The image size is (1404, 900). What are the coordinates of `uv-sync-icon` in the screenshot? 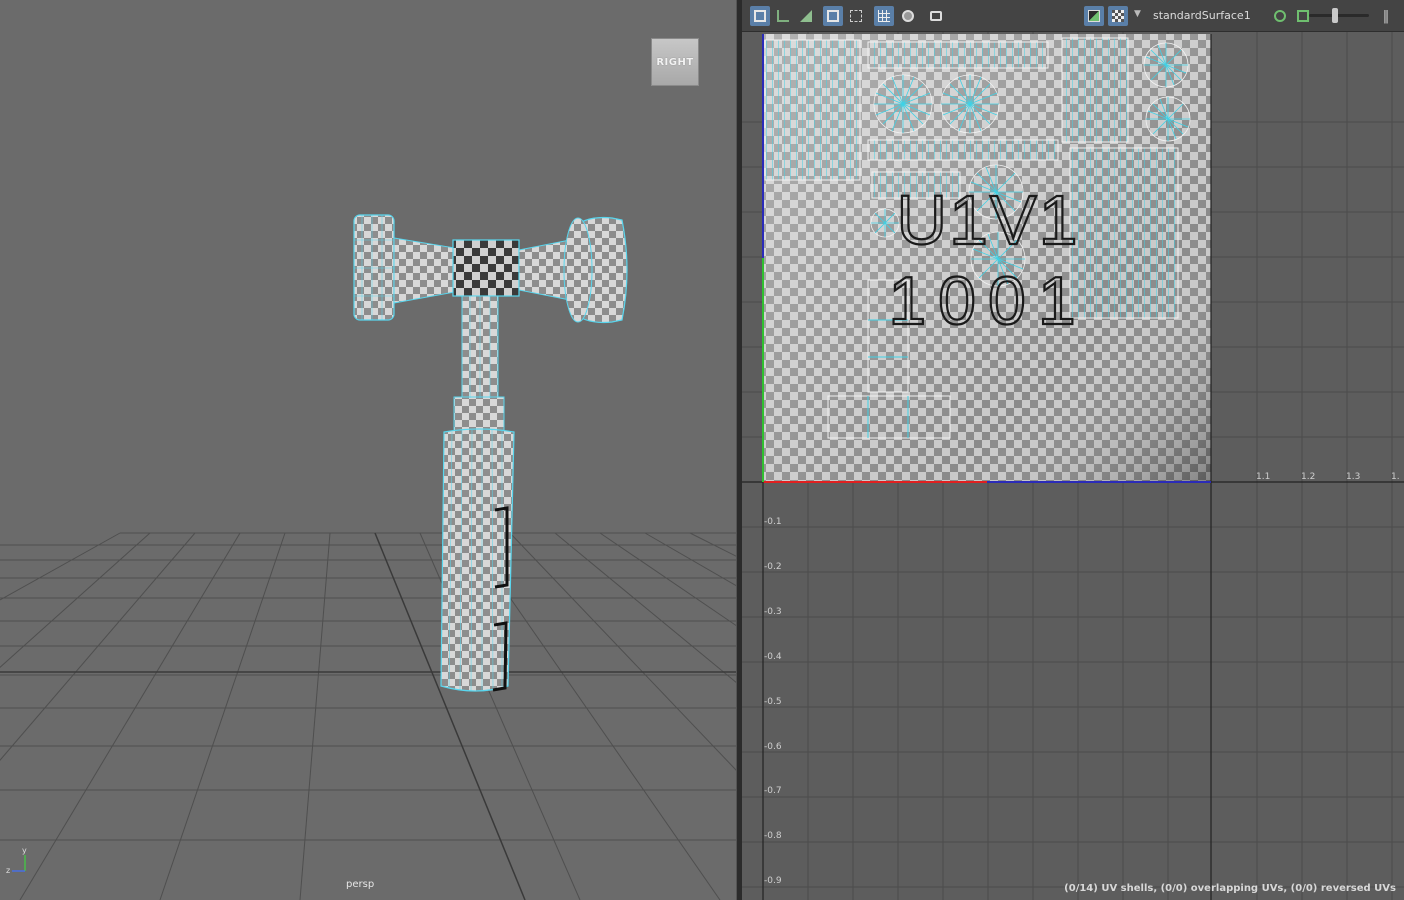 It's located at (1280, 16).